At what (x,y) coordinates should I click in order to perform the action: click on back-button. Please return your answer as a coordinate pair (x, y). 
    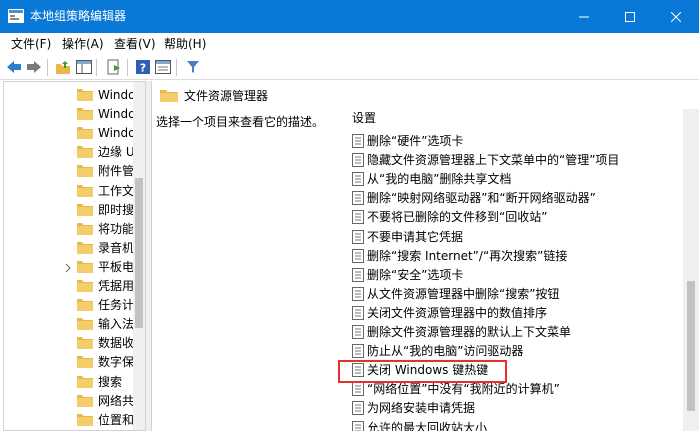
    Looking at the image, I should click on (14, 67).